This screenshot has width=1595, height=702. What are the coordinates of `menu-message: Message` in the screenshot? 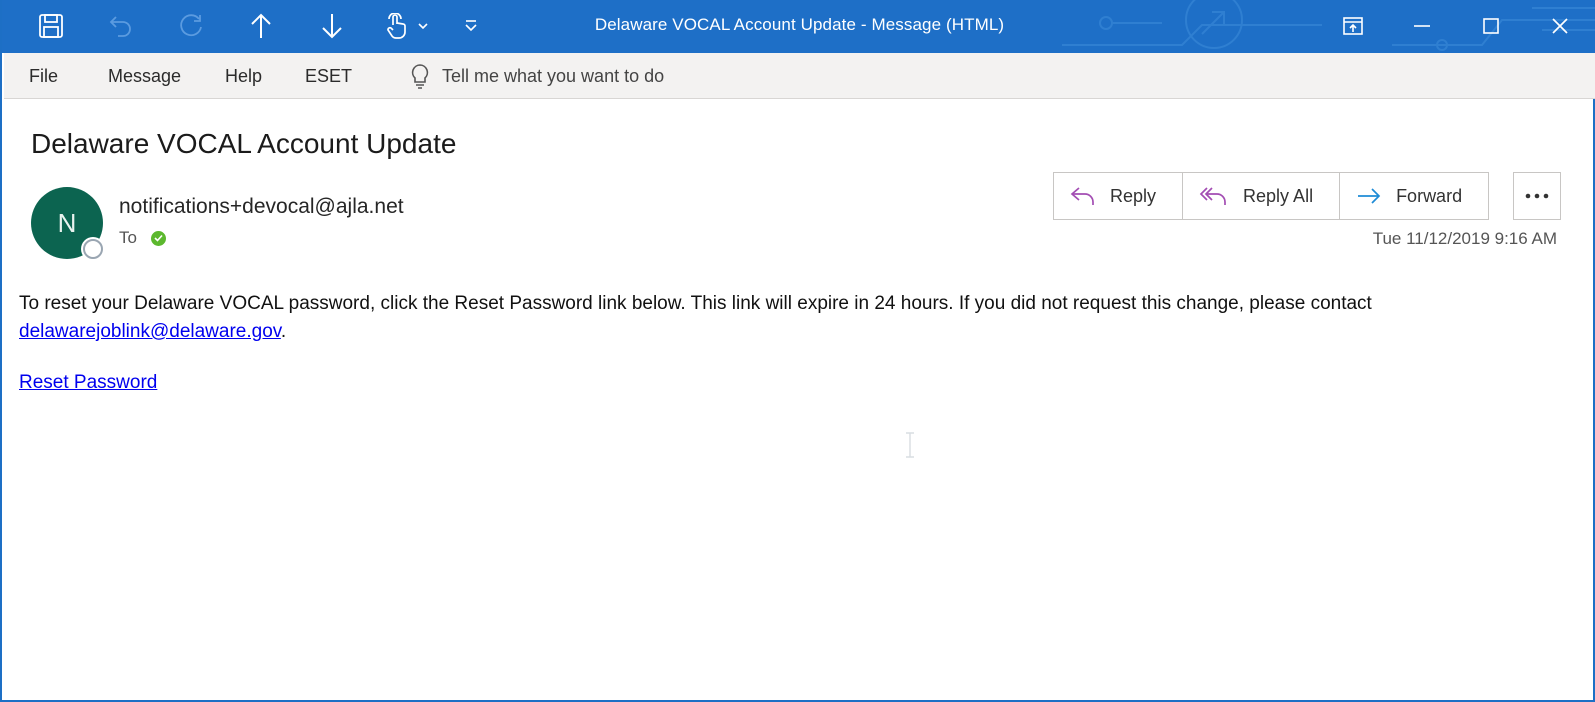 It's located at (144, 76).